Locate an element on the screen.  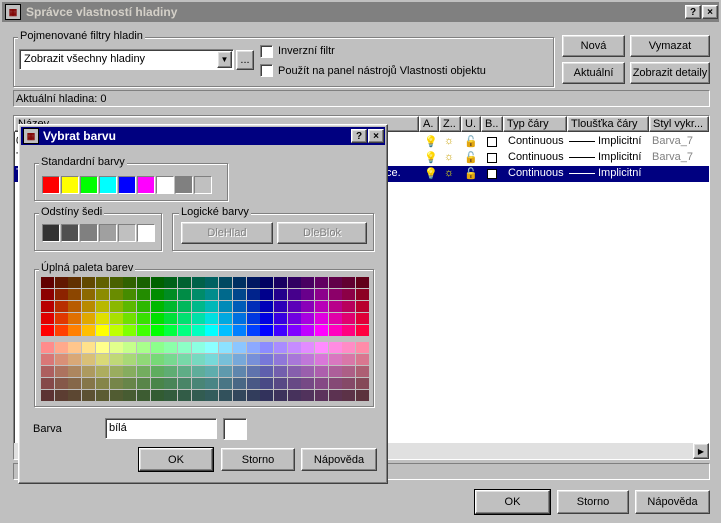
delete-layer-button: Vymazat is located at coordinates (670, 46).